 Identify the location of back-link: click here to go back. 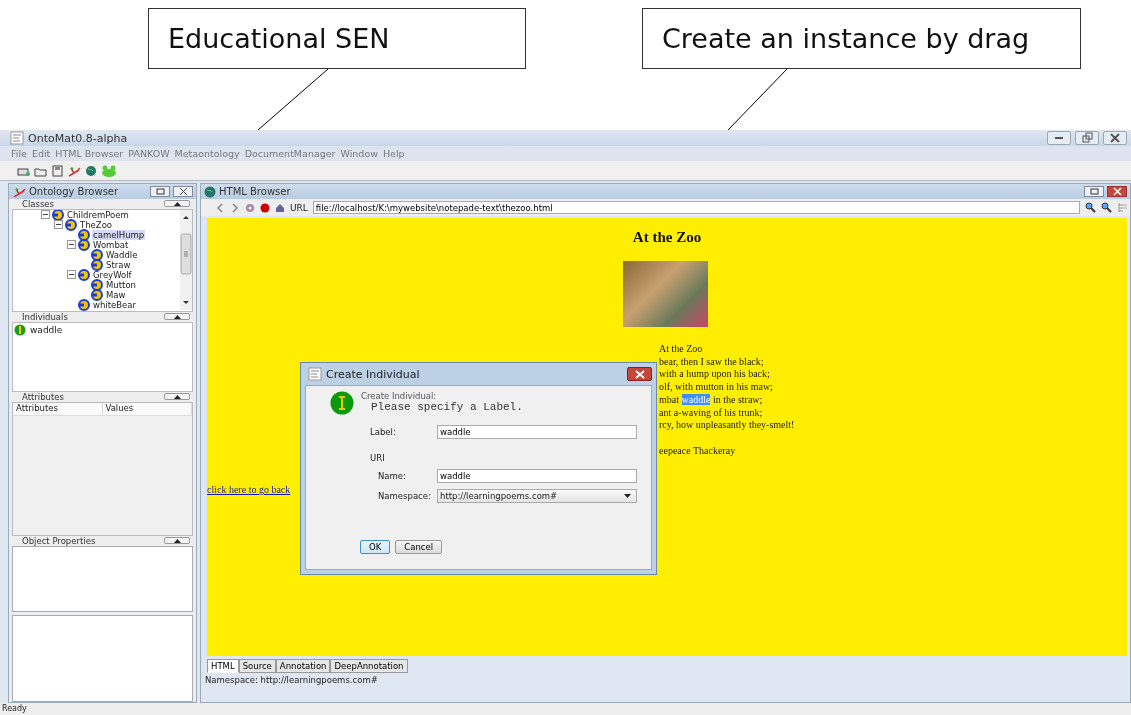
(249, 490).